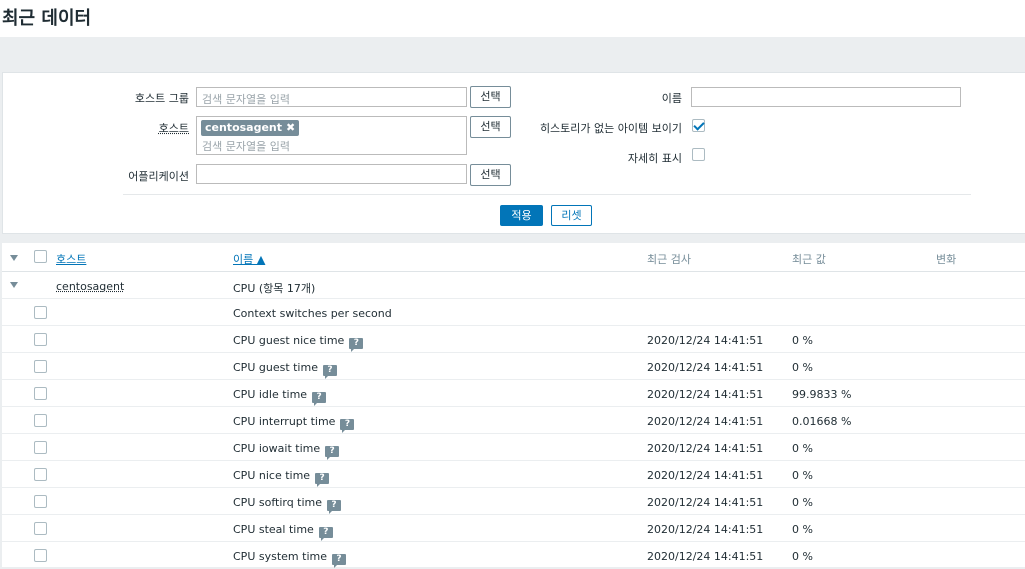  Describe the element at coordinates (14, 258) in the screenshot. I see `collapse-all-icon` at that location.